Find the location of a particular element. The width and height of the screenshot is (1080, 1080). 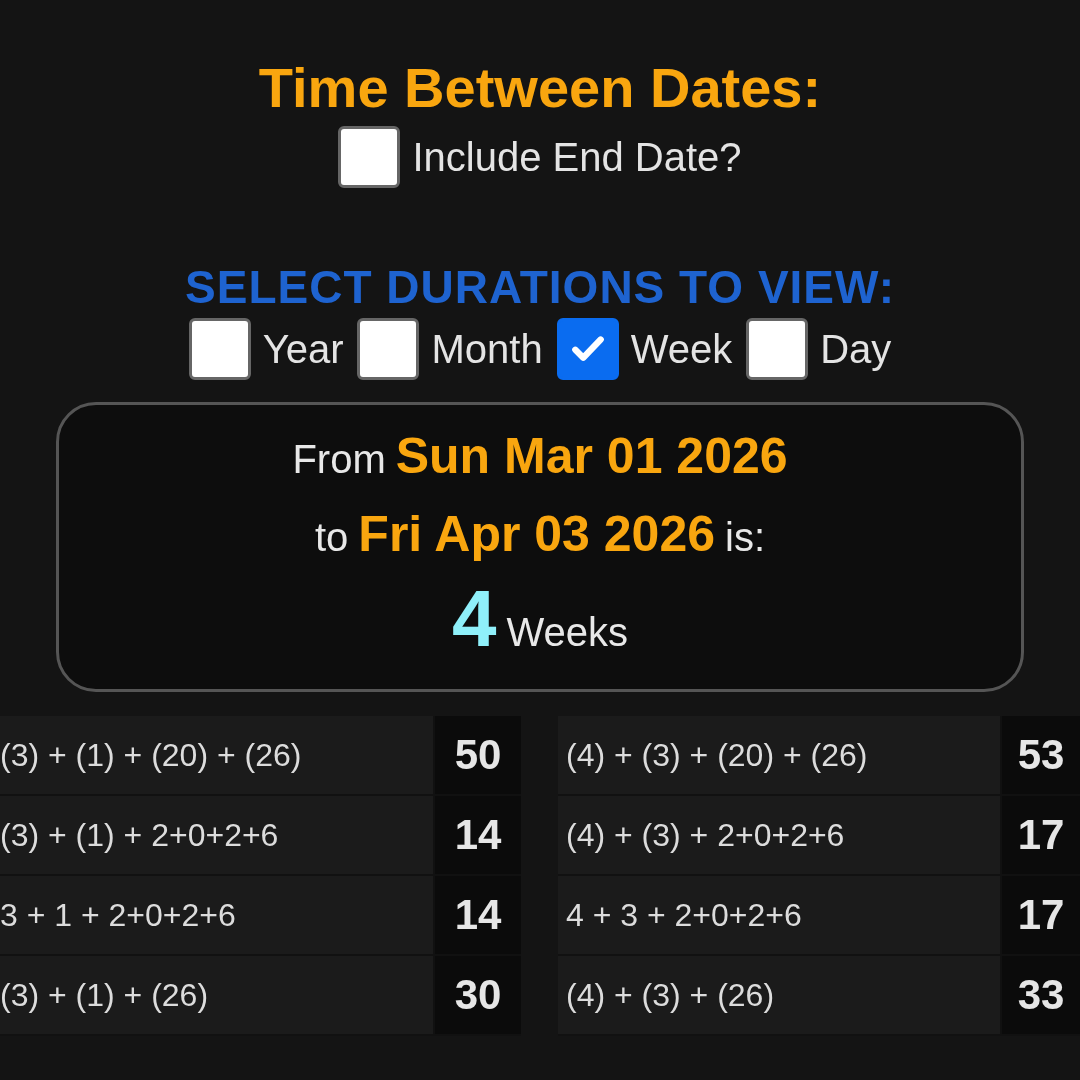

to-label: to is located at coordinates (332, 538).